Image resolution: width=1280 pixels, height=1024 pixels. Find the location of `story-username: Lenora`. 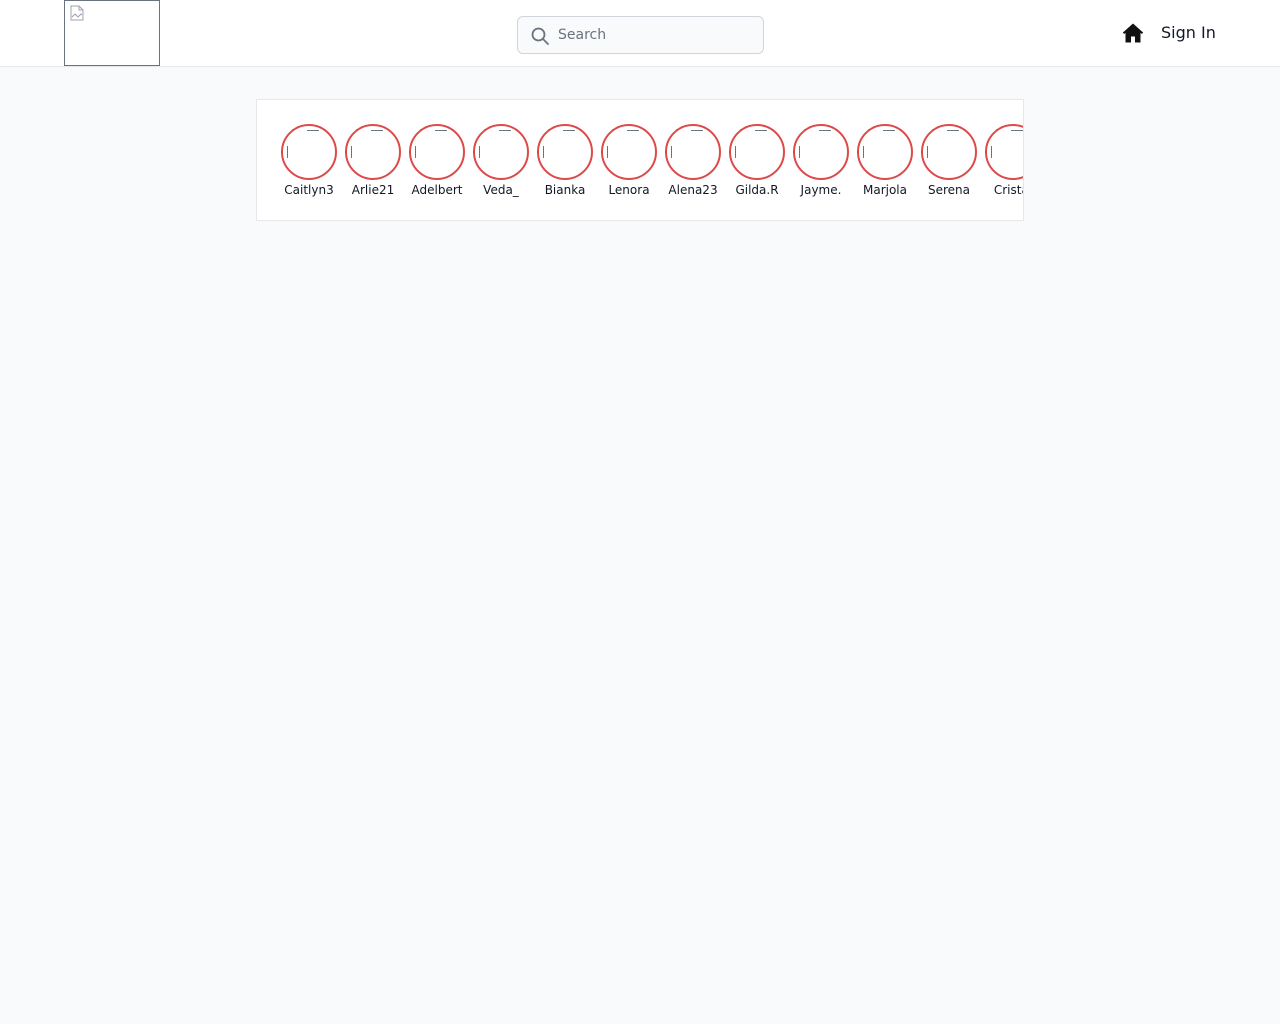

story-username: Lenora is located at coordinates (629, 190).